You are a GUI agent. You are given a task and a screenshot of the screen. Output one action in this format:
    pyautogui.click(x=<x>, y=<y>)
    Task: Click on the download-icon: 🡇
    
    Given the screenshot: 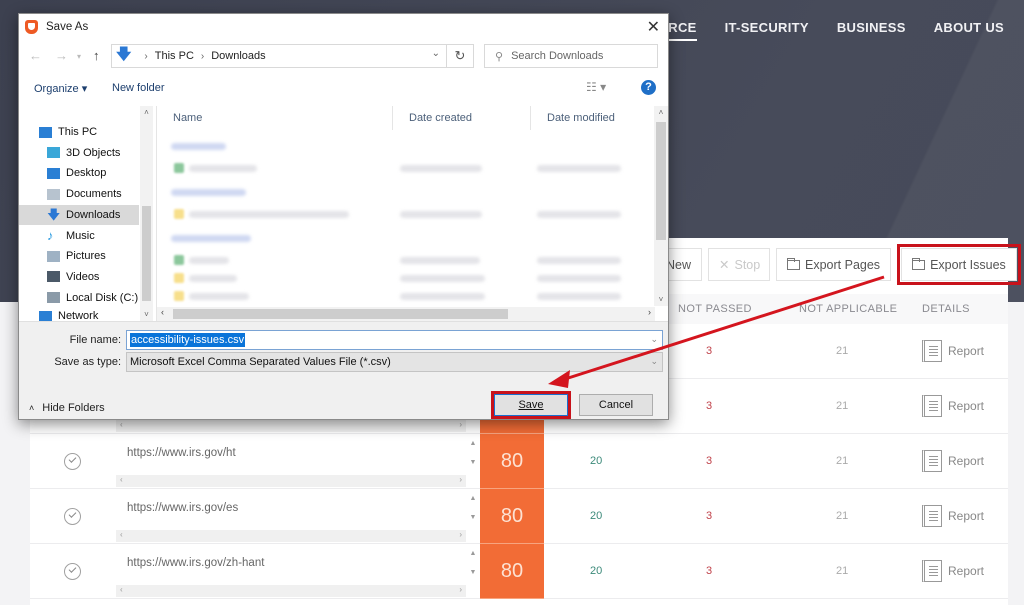 What is the action you would take?
    pyautogui.click(x=54, y=215)
    